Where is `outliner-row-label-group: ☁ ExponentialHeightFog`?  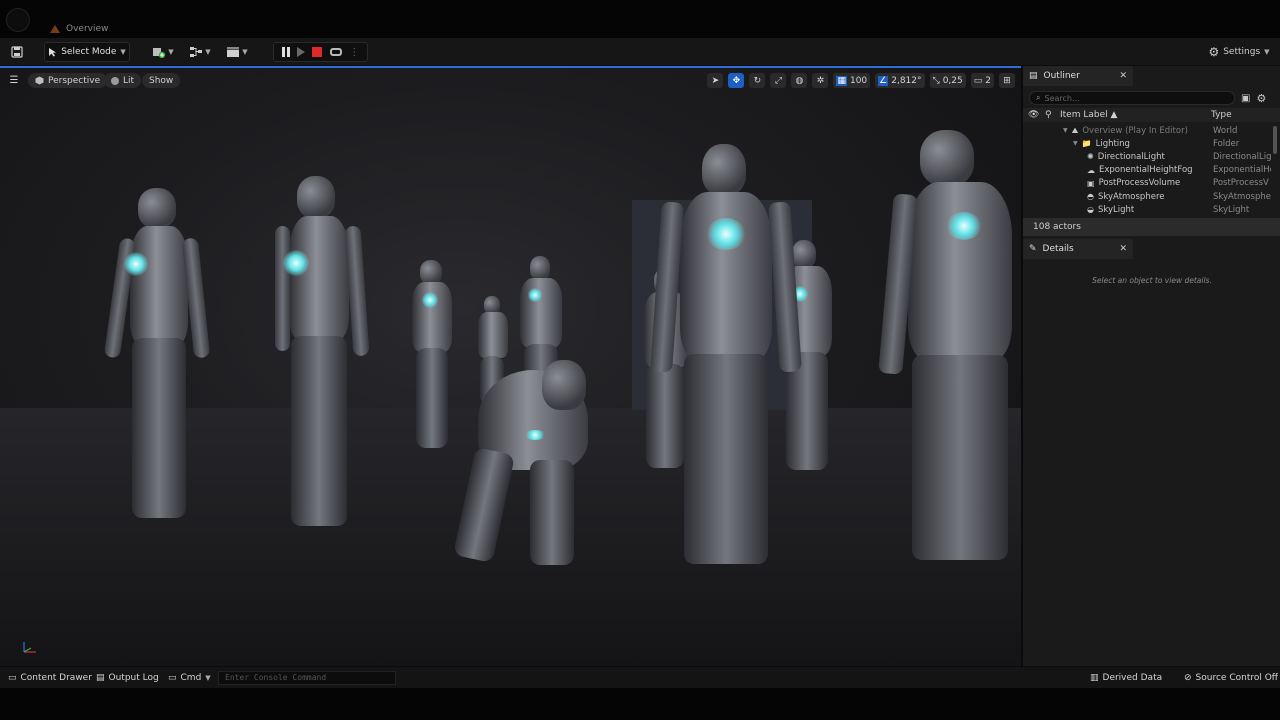 outliner-row-label-group: ☁ ExponentialHeightFog is located at coordinates (1140, 170).